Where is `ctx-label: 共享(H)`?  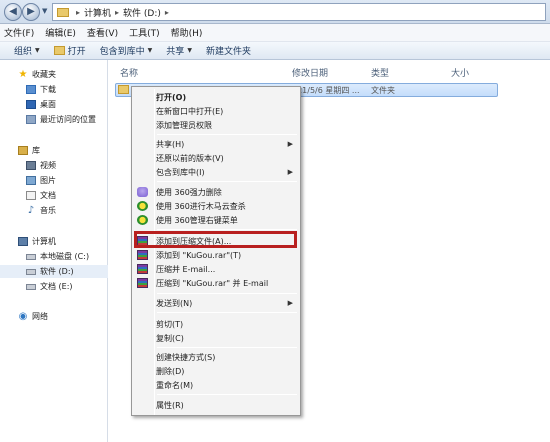
ctx-label: 共享(H) is located at coordinates (170, 144).